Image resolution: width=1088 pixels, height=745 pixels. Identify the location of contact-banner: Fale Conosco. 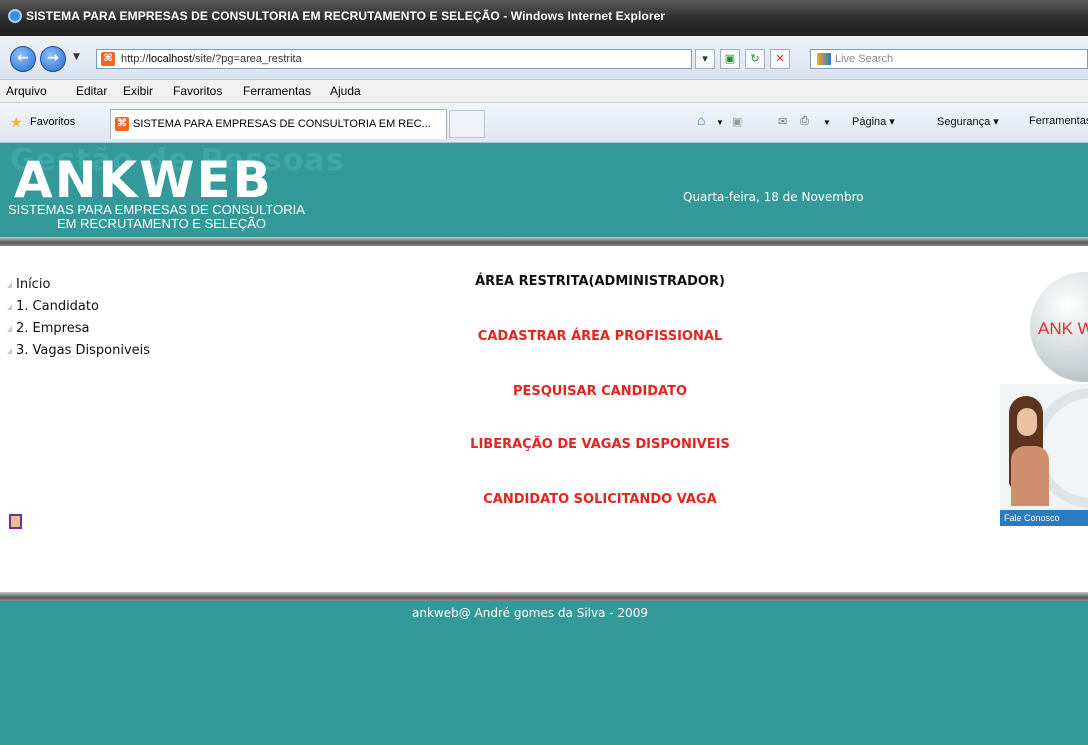
(1044, 455).